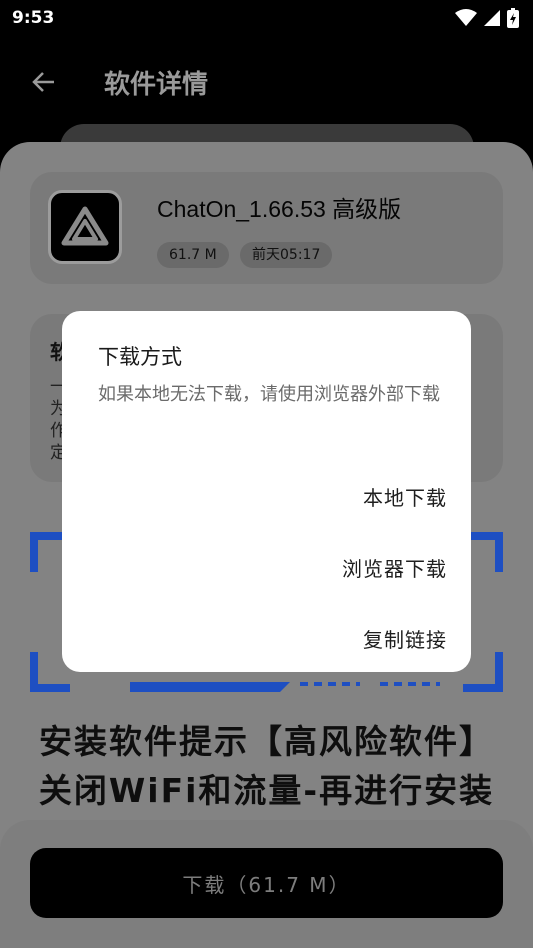 Image resolution: width=533 pixels, height=948 pixels. What do you see at coordinates (156, 85) in the screenshot?
I see `page-title: 软件详情` at bounding box center [156, 85].